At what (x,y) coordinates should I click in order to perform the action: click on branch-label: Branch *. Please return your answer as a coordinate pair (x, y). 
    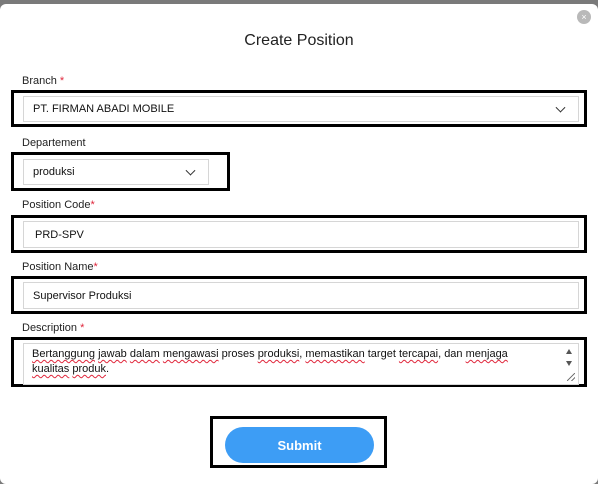
    Looking at the image, I should click on (43, 81).